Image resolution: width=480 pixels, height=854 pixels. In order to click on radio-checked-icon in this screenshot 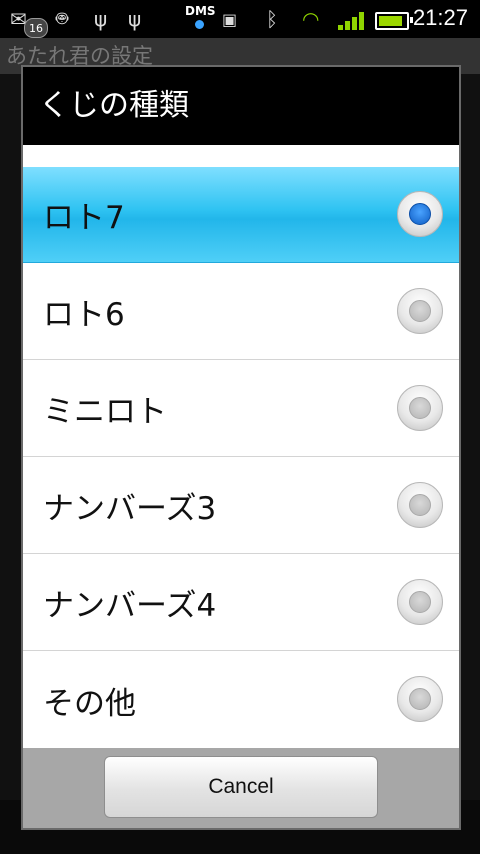, I will do `click(420, 214)`.